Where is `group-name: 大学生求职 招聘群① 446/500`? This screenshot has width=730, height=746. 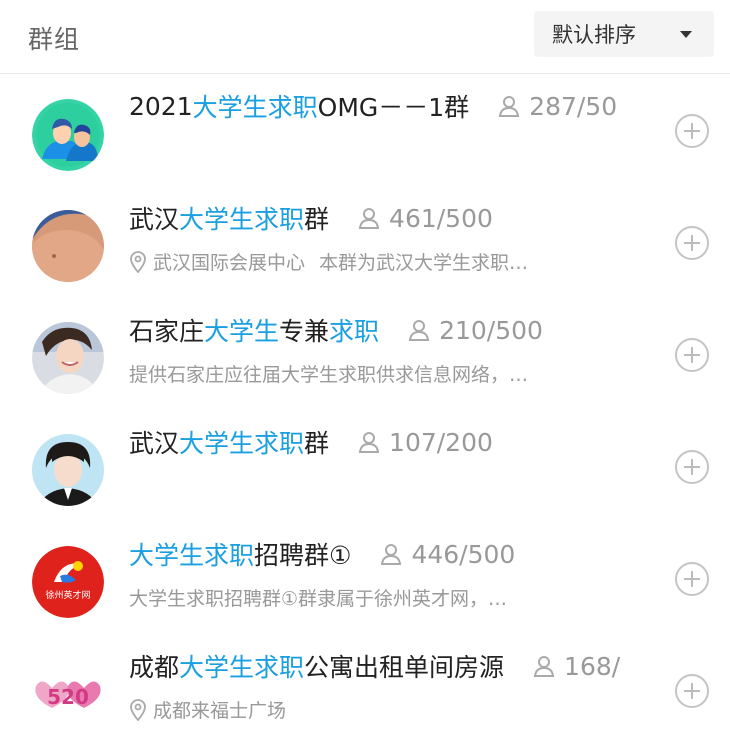
group-name: 大学生求职 招聘群① 446/500 is located at coordinates (322, 554).